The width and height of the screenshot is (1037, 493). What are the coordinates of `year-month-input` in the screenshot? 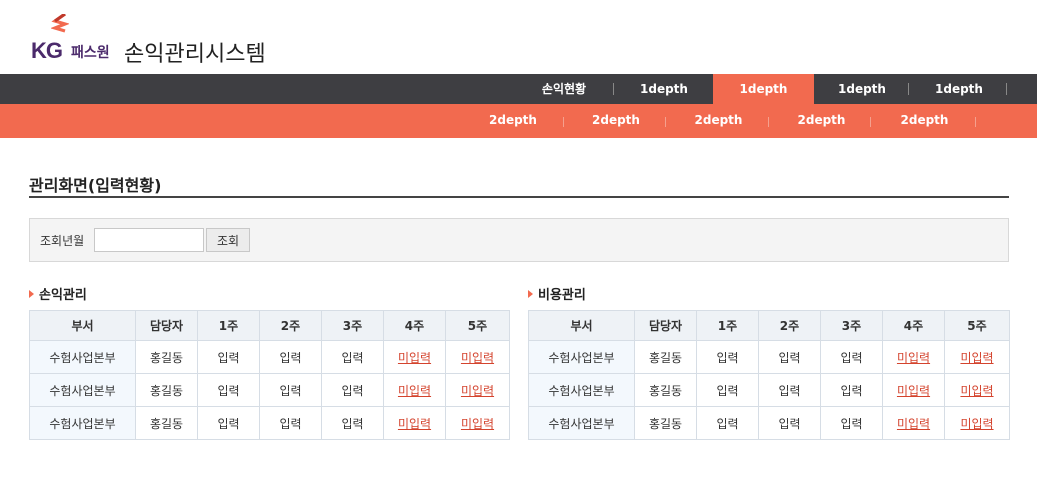 It's located at (149, 240).